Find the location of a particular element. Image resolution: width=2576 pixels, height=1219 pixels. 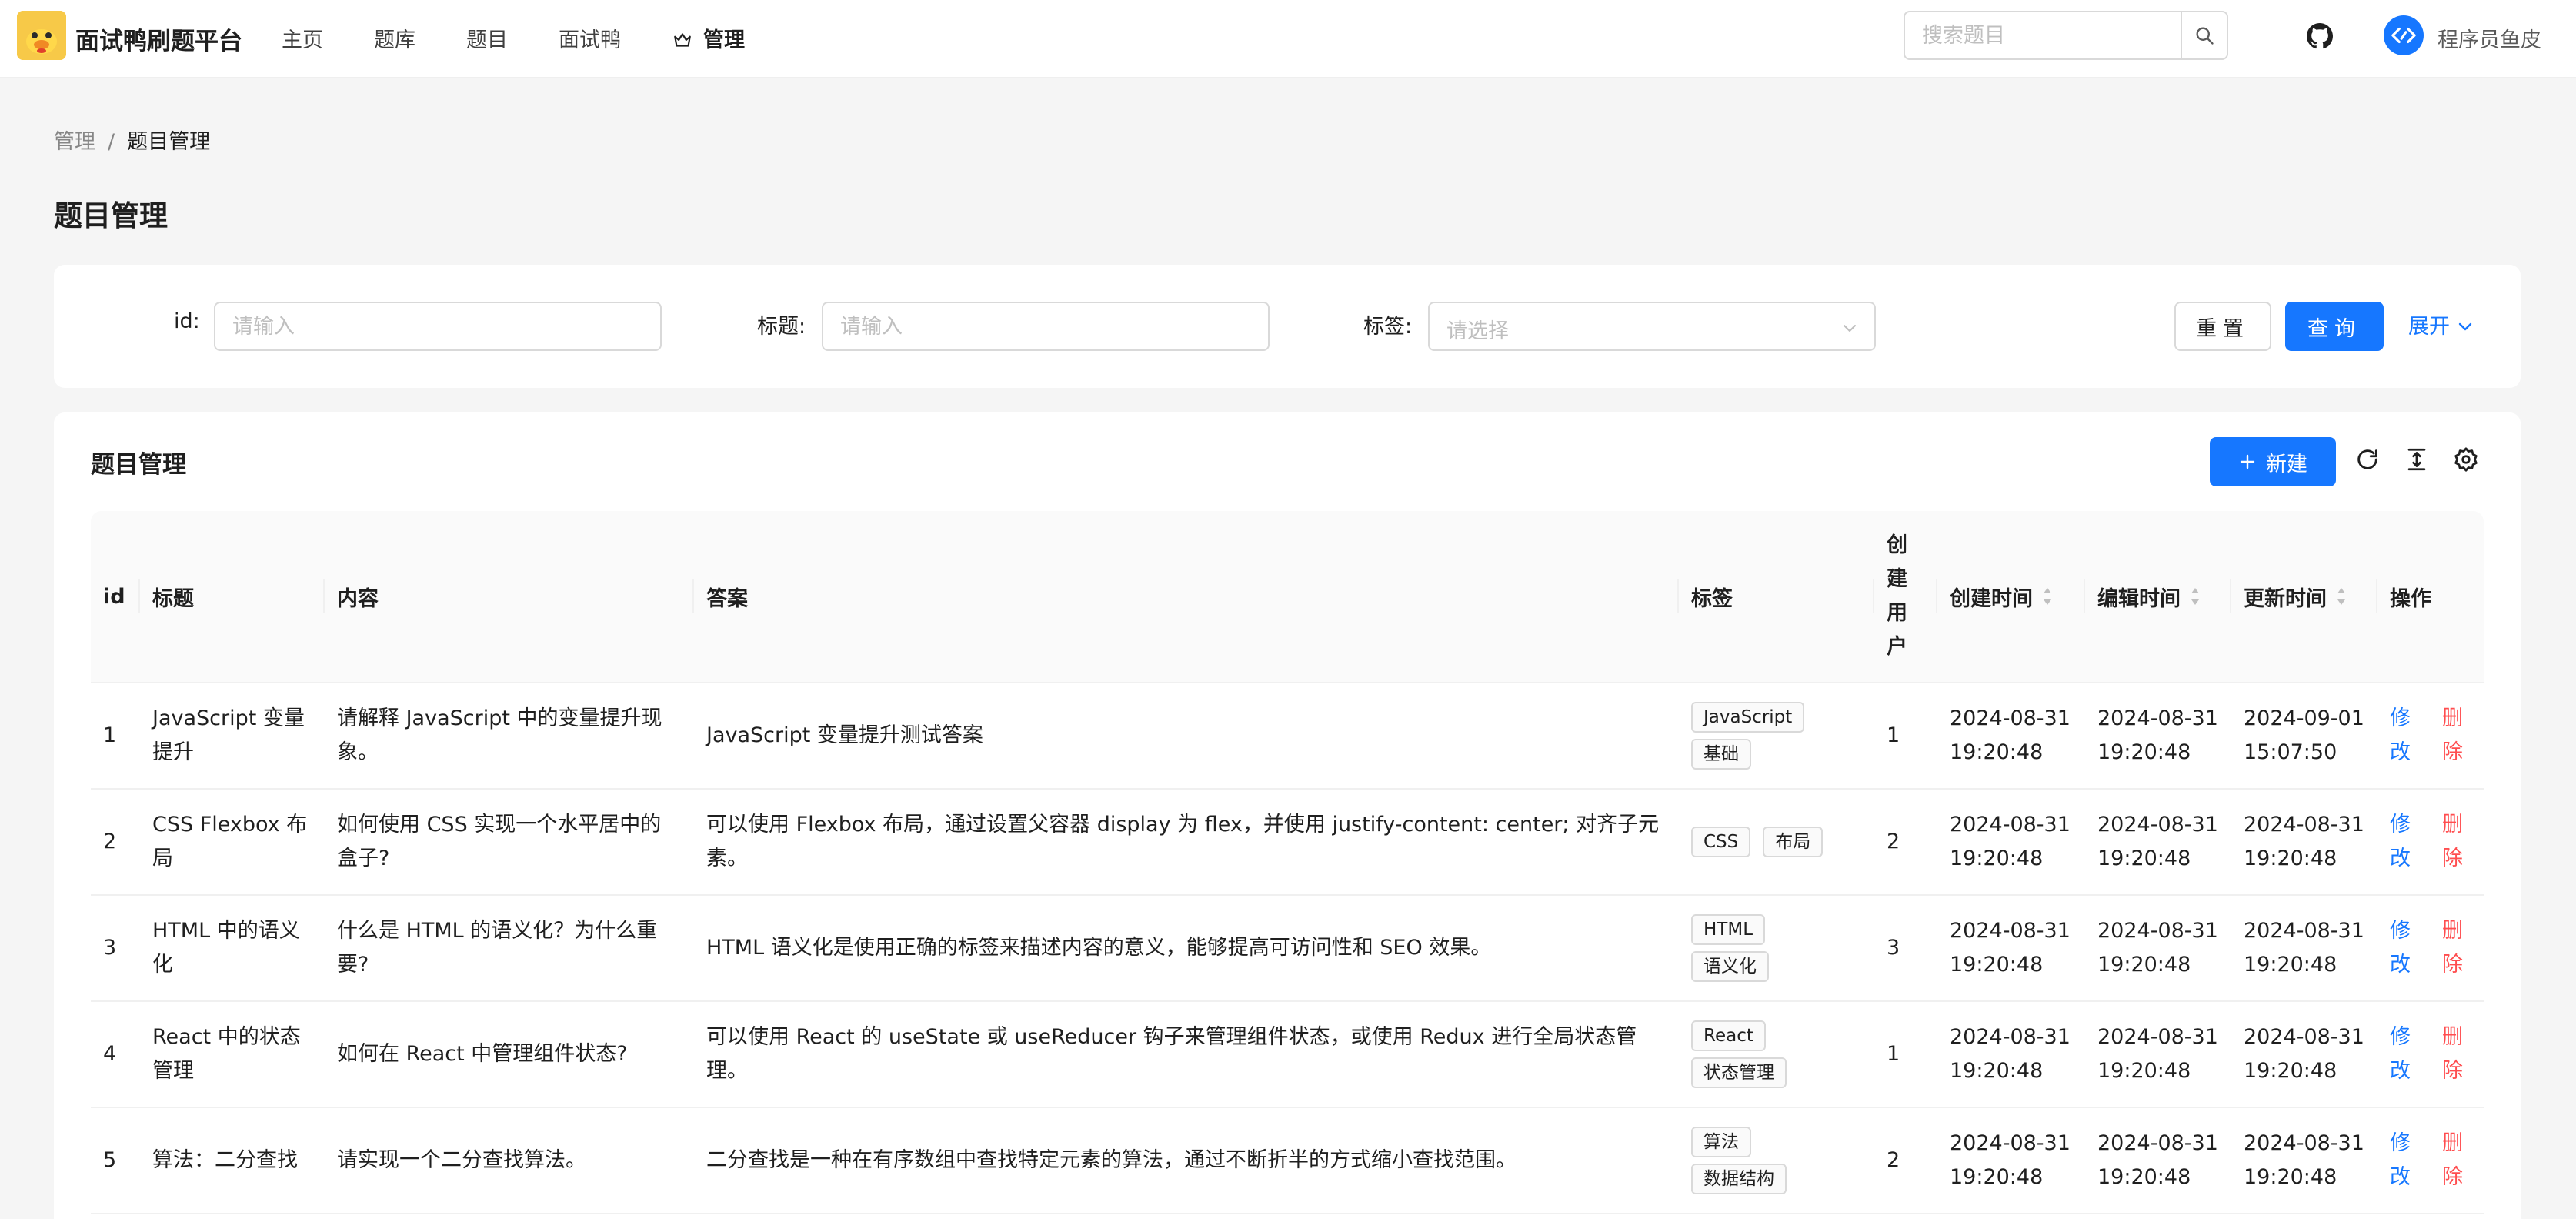

col-creator: 创建用户 is located at coordinates (1905, 596).